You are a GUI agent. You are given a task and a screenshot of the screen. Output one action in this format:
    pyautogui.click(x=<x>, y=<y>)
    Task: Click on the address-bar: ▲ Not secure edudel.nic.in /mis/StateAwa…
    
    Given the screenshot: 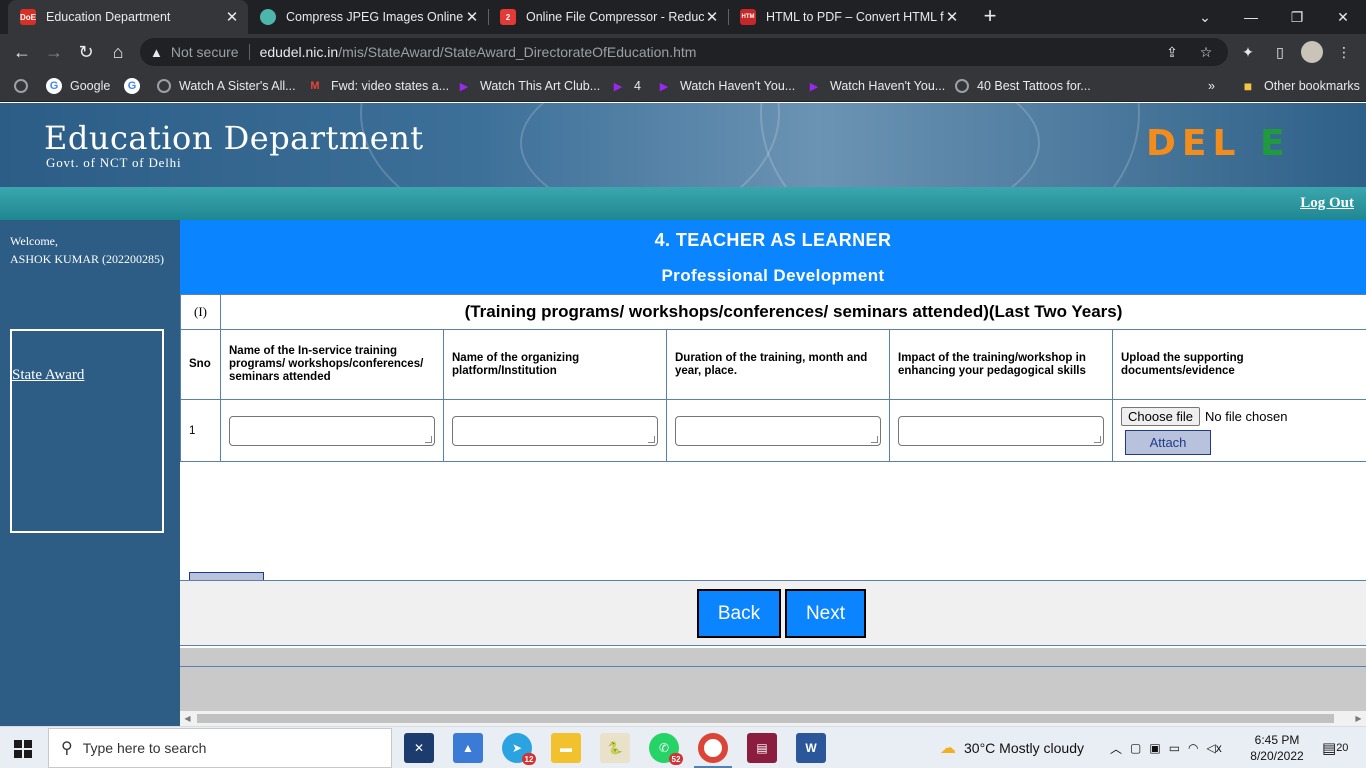 What is the action you would take?
    pyautogui.click(x=684, y=52)
    